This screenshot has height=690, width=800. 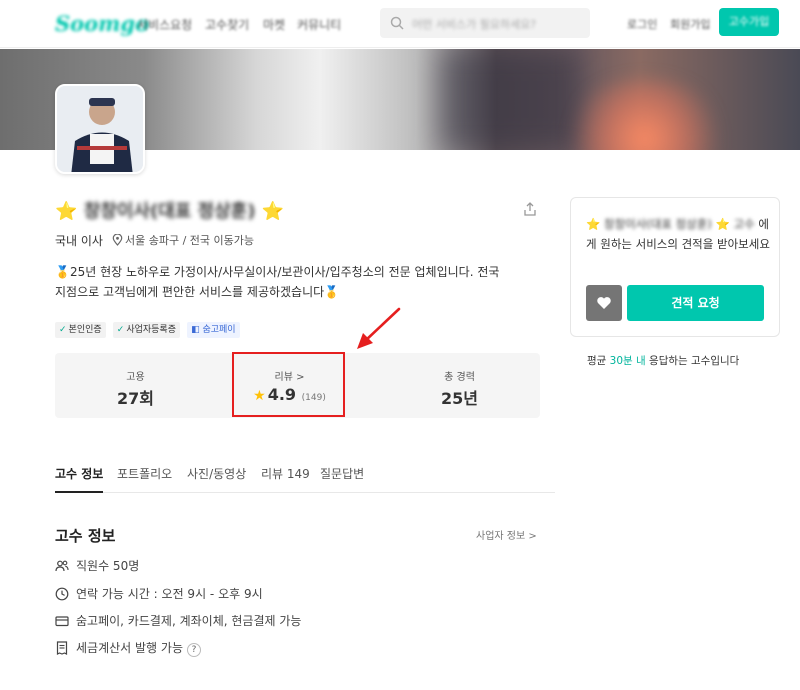 I want to click on pay-icon: ◧, so click(x=197, y=330).